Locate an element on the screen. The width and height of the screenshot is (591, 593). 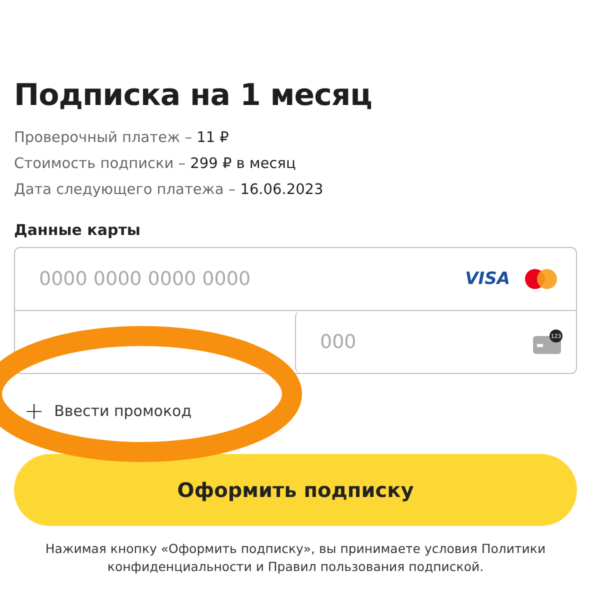
page-title: Подписка на 1 месяц is located at coordinates (193, 95).